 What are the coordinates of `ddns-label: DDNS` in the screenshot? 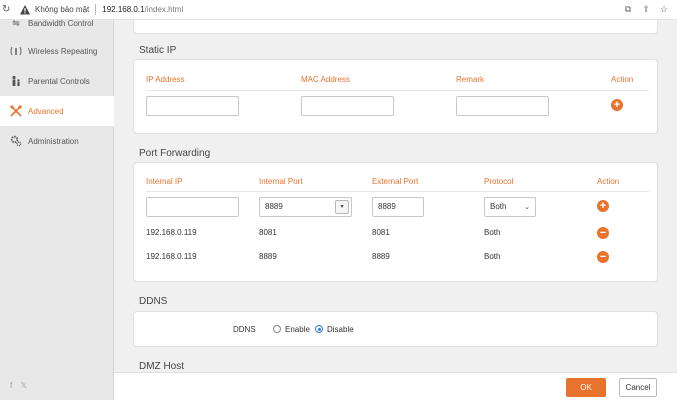 It's located at (244, 329).